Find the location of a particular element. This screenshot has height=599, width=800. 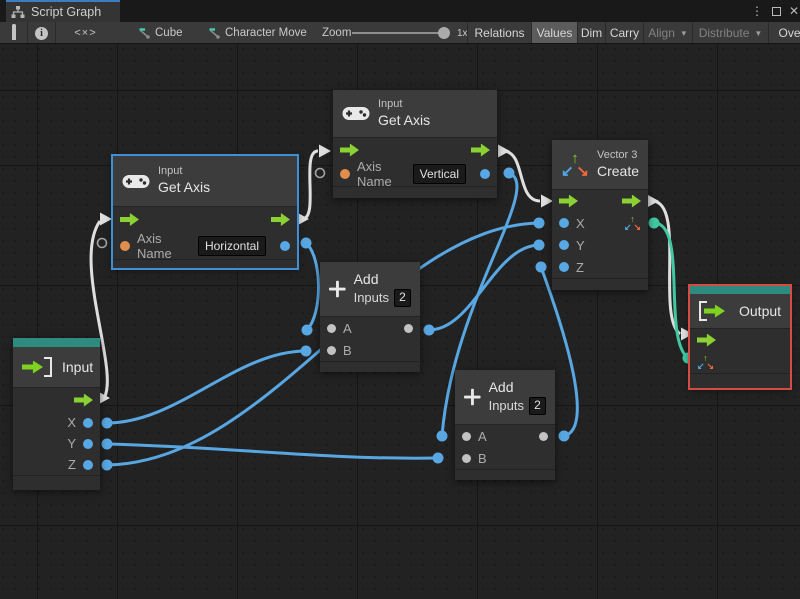

relations-button: Relations is located at coordinates (499, 32).